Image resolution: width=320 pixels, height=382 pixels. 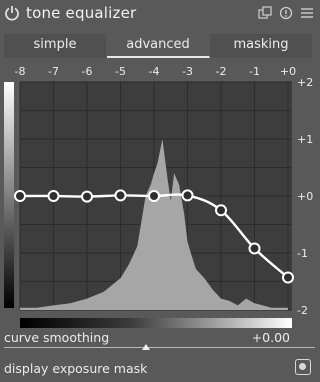 I want to click on exposure-mask-row: display exposure mask, so click(x=160, y=368).